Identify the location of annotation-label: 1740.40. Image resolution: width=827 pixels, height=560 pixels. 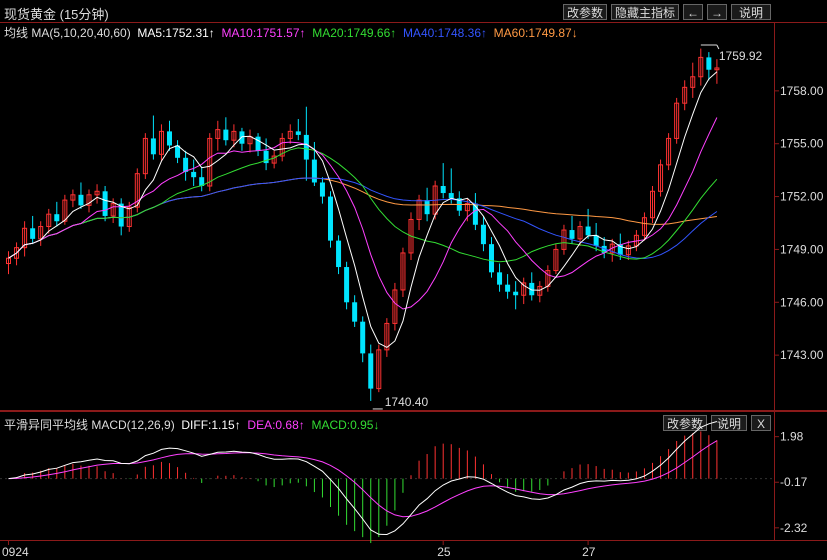
(407, 402).